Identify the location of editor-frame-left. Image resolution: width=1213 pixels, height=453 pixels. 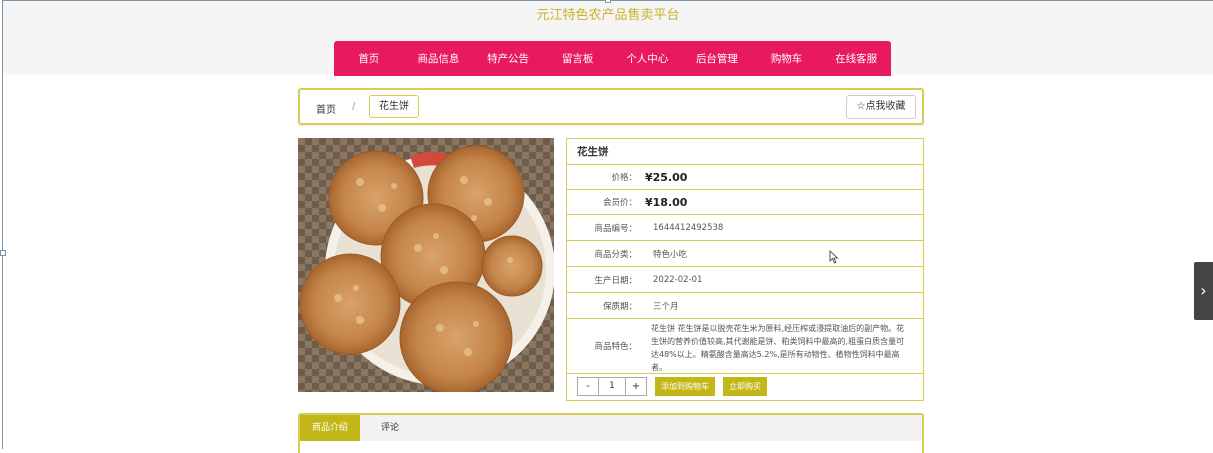
(2, 224).